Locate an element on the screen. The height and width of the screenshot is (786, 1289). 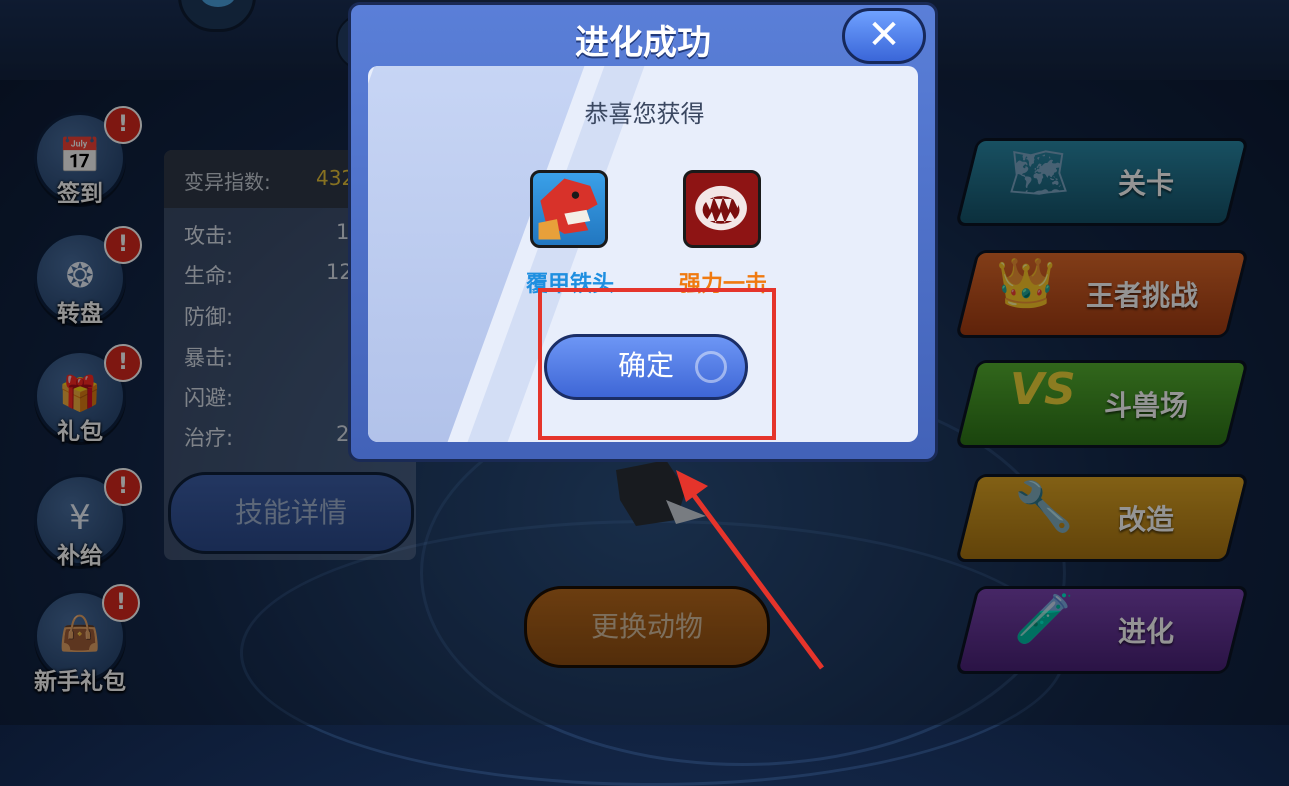
bite-icon is located at coordinates (722, 209).